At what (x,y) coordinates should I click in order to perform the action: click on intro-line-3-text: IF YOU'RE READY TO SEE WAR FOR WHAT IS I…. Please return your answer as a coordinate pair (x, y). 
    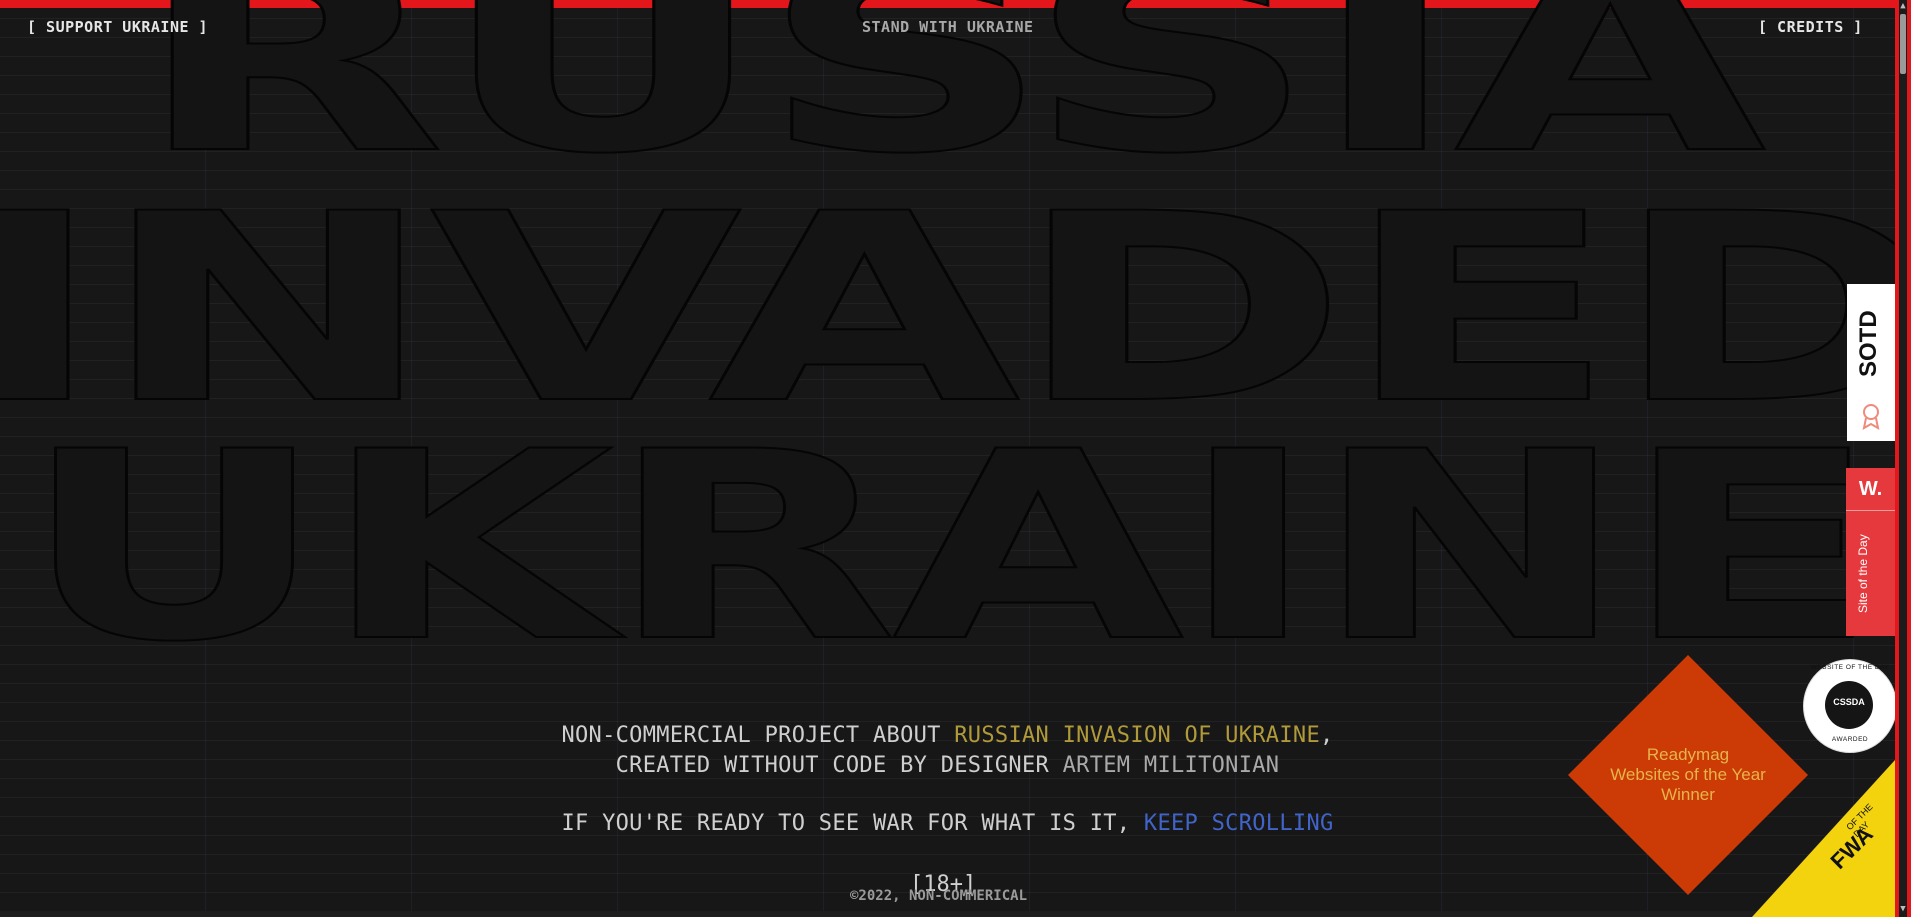
    Looking at the image, I should click on (852, 823).